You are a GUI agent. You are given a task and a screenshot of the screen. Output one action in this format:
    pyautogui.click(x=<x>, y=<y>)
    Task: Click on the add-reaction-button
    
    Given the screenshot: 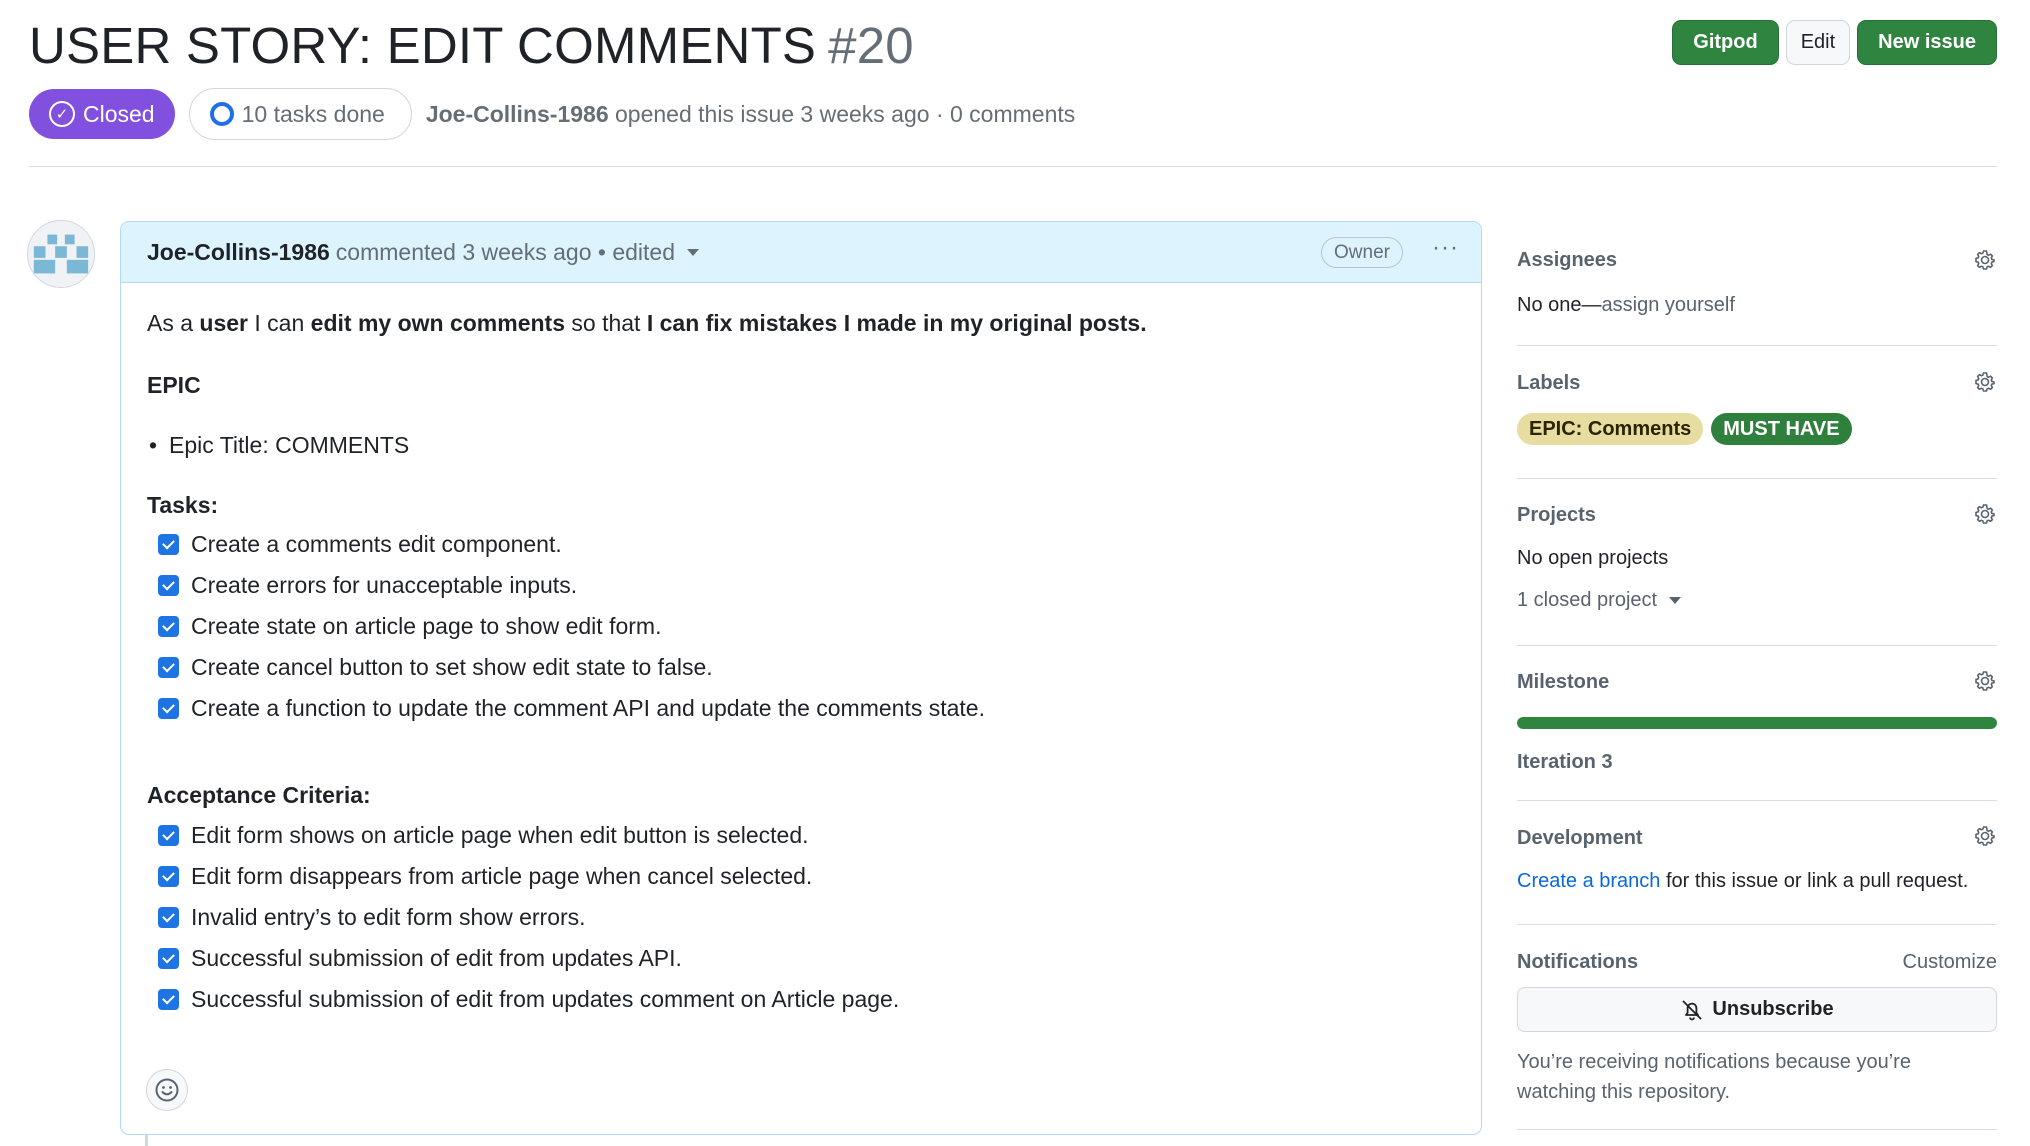 What is the action you would take?
    pyautogui.click(x=167, y=1090)
    